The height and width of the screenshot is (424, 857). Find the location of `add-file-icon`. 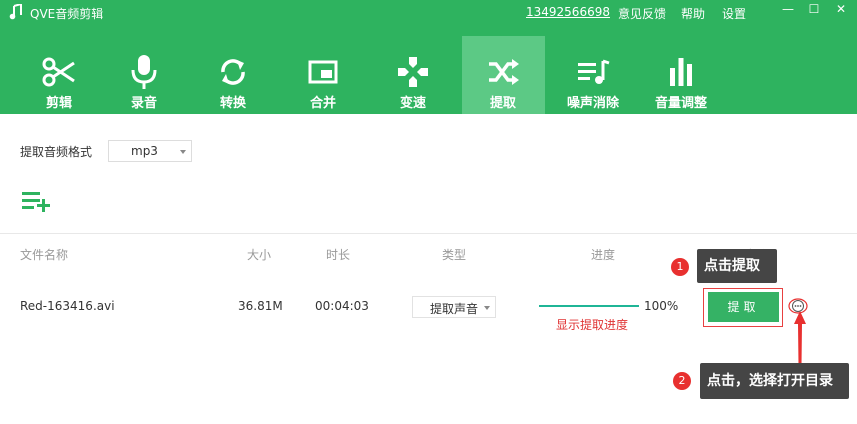

add-file-icon is located at coordinates (36, 201).